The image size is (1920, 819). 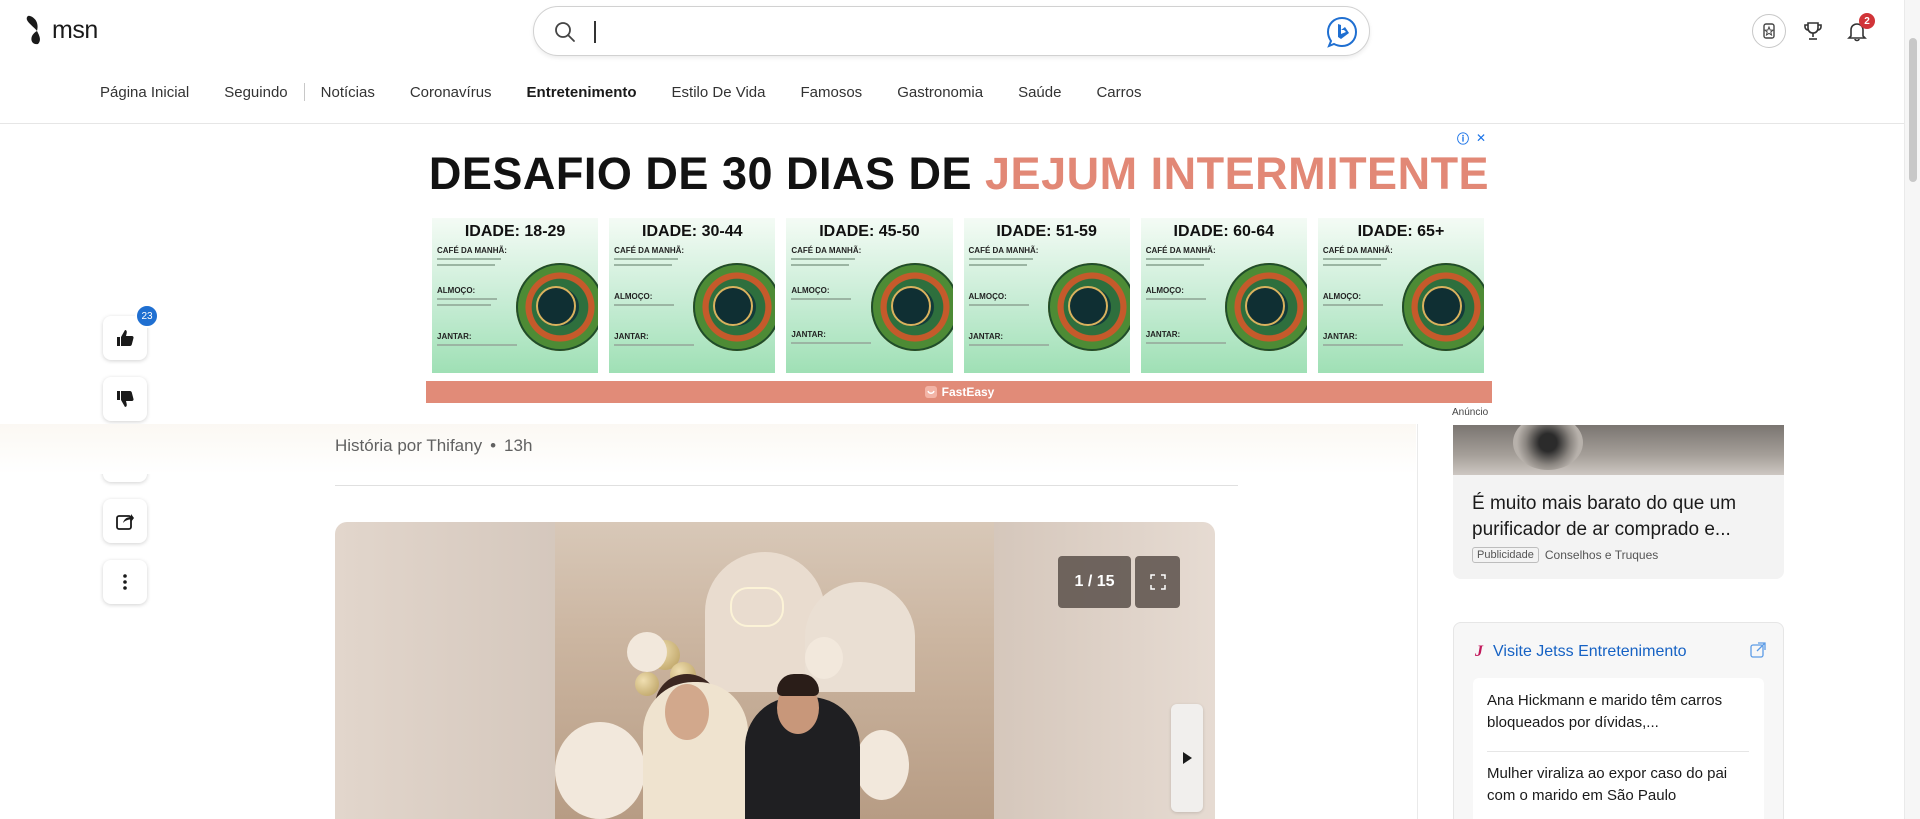 I want to click on like-button: 23, so click(x=131, y=332).